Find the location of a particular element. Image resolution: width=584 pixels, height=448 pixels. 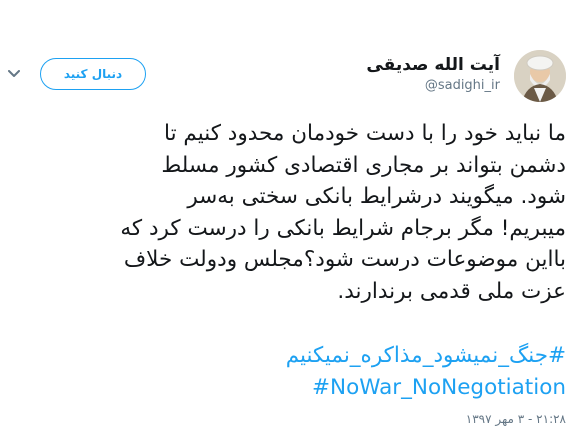

tweet-timestamp: ۲۱:۲۸ - ۳ مهر ۱۳۹۷ is located at coordinates (516, 419).